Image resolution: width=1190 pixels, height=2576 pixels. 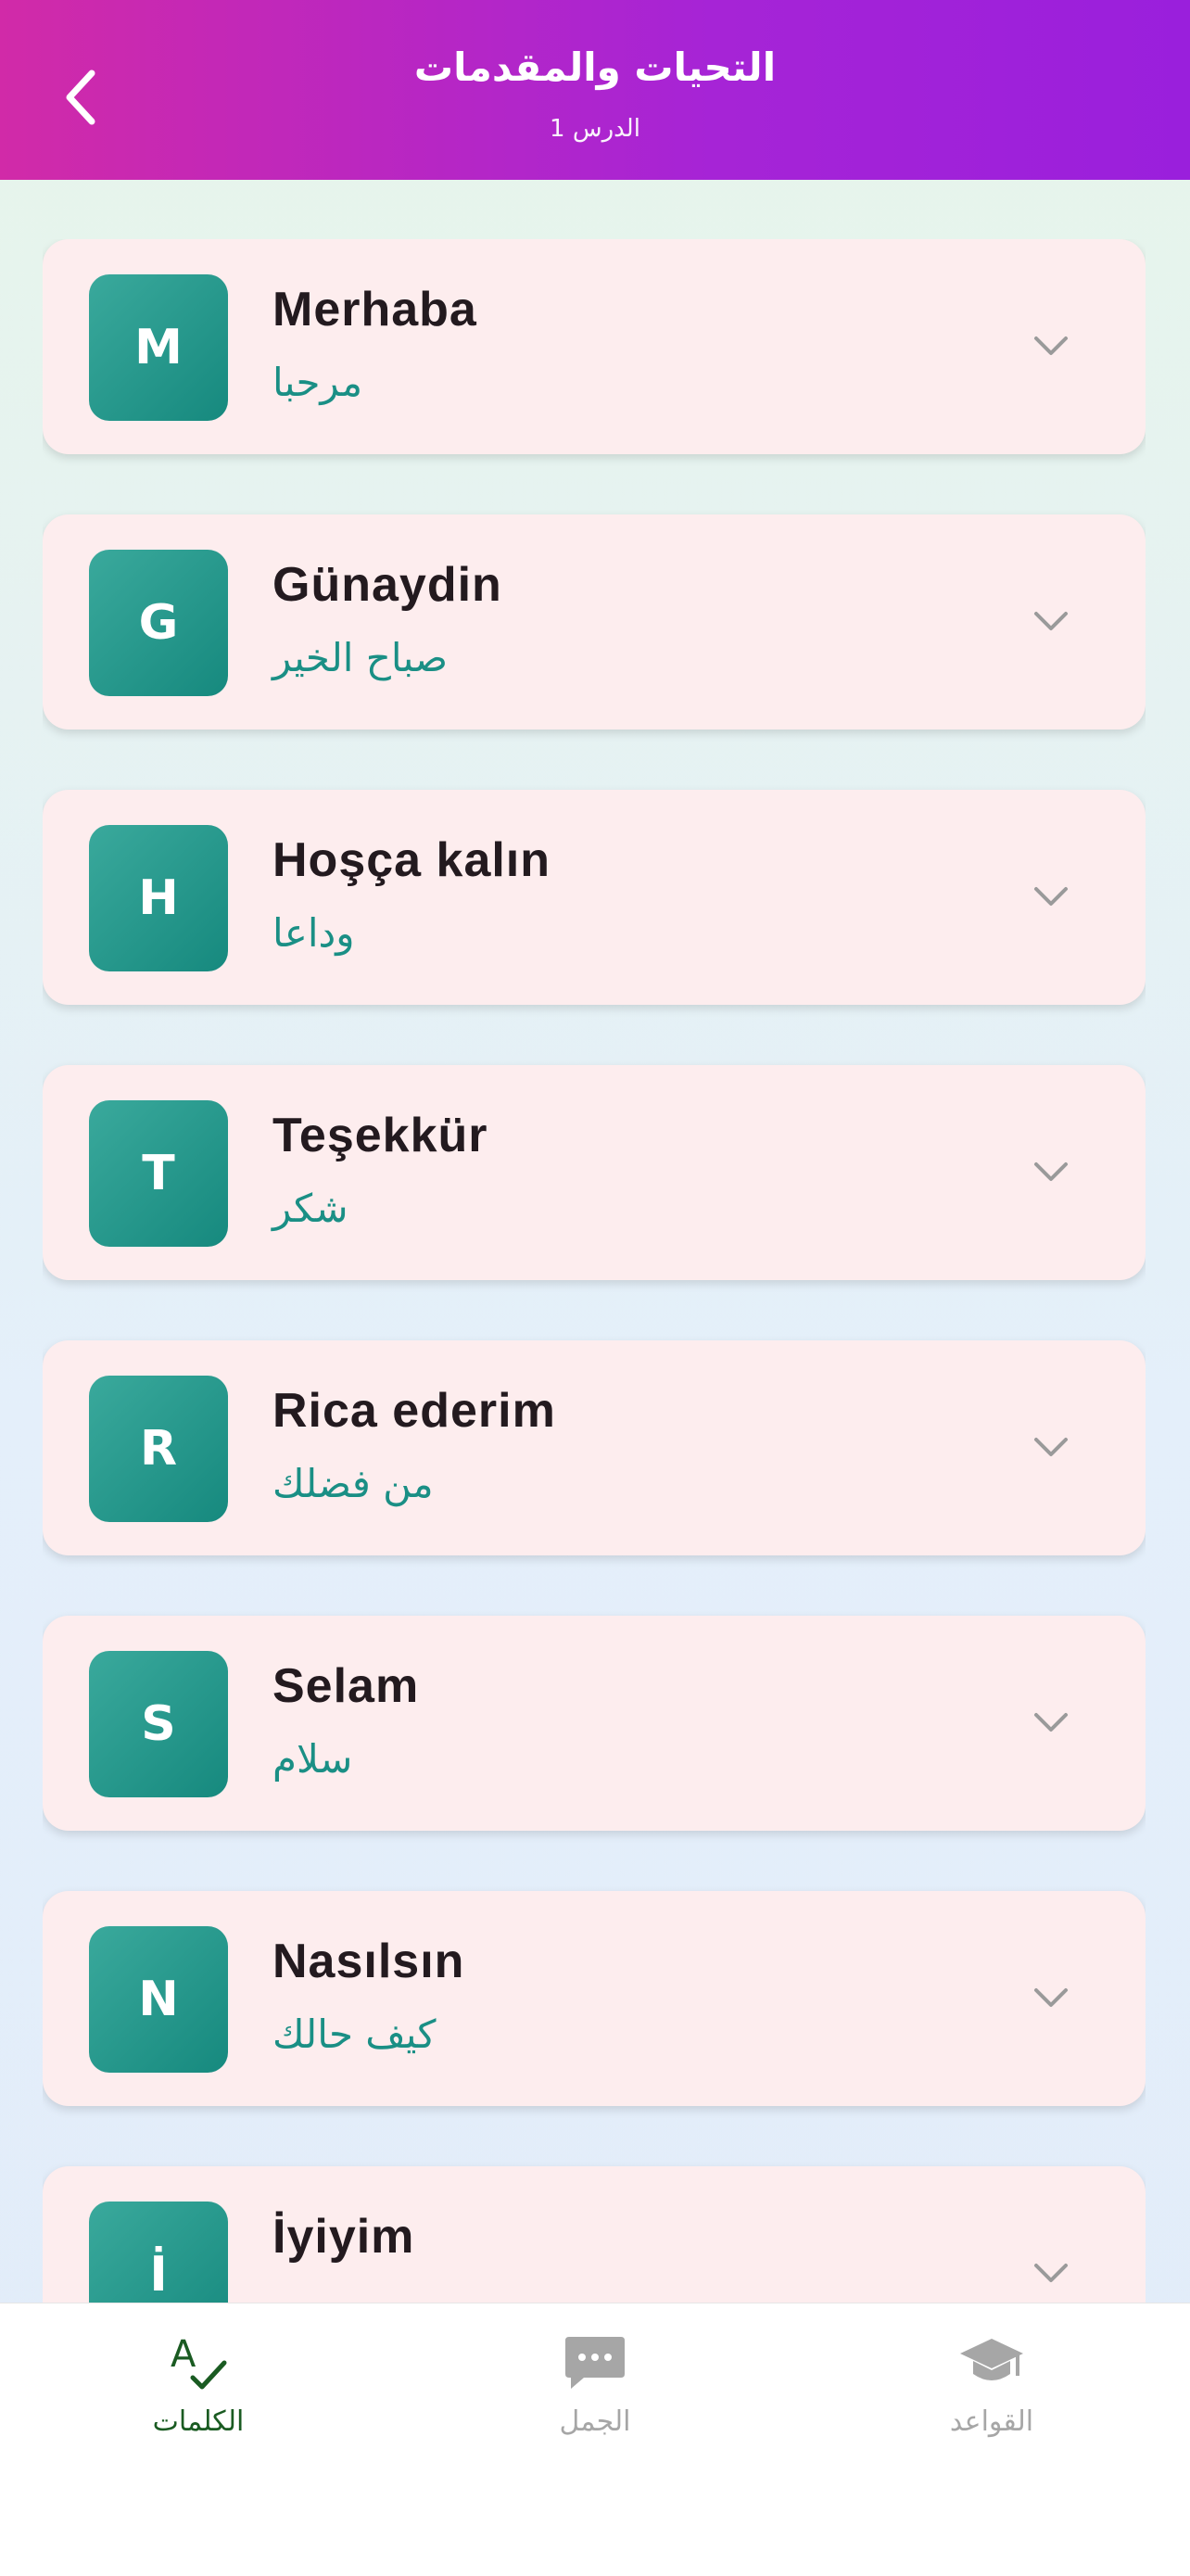 What do you see at coordinates (595, 67) in the screenshot?
I see `page-title: التحيات والمقدمات` at bounding box center [595, 67].